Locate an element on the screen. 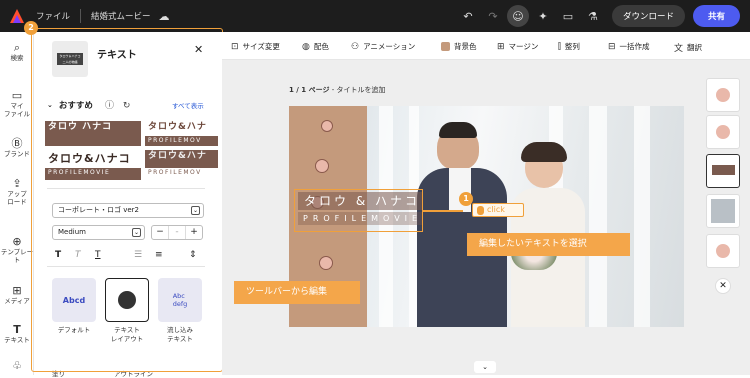  font-select: コーポレート・ロゴ ver2 ⌄ is located at coordinates (128, 210).